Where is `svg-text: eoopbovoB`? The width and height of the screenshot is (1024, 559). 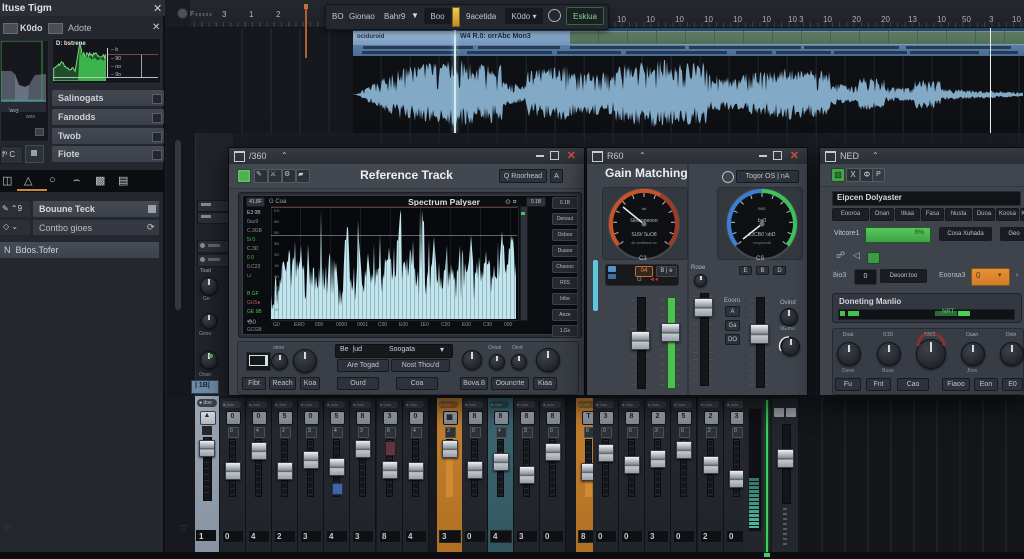
svg-text: eoopbovoB is located at coordinates (762, 243).